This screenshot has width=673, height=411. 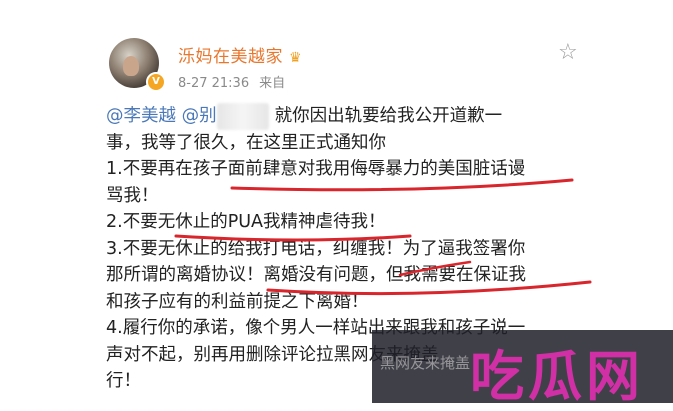 What do you see at coordinates (230, 57) in the screenshot?
I see `author-name-text: 泺妈在美越家` at bounding box center [230, 57].